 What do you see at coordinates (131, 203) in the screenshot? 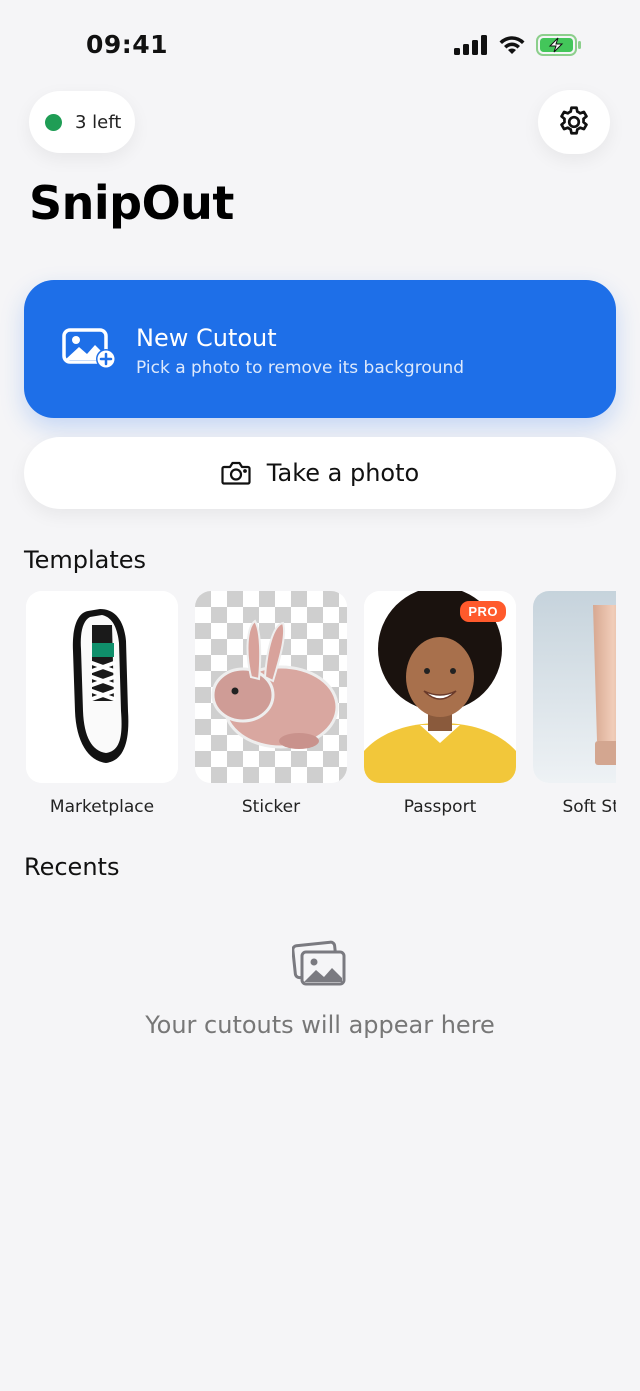
I see `app-title: SnipOut` at bounding box center [131, 203].